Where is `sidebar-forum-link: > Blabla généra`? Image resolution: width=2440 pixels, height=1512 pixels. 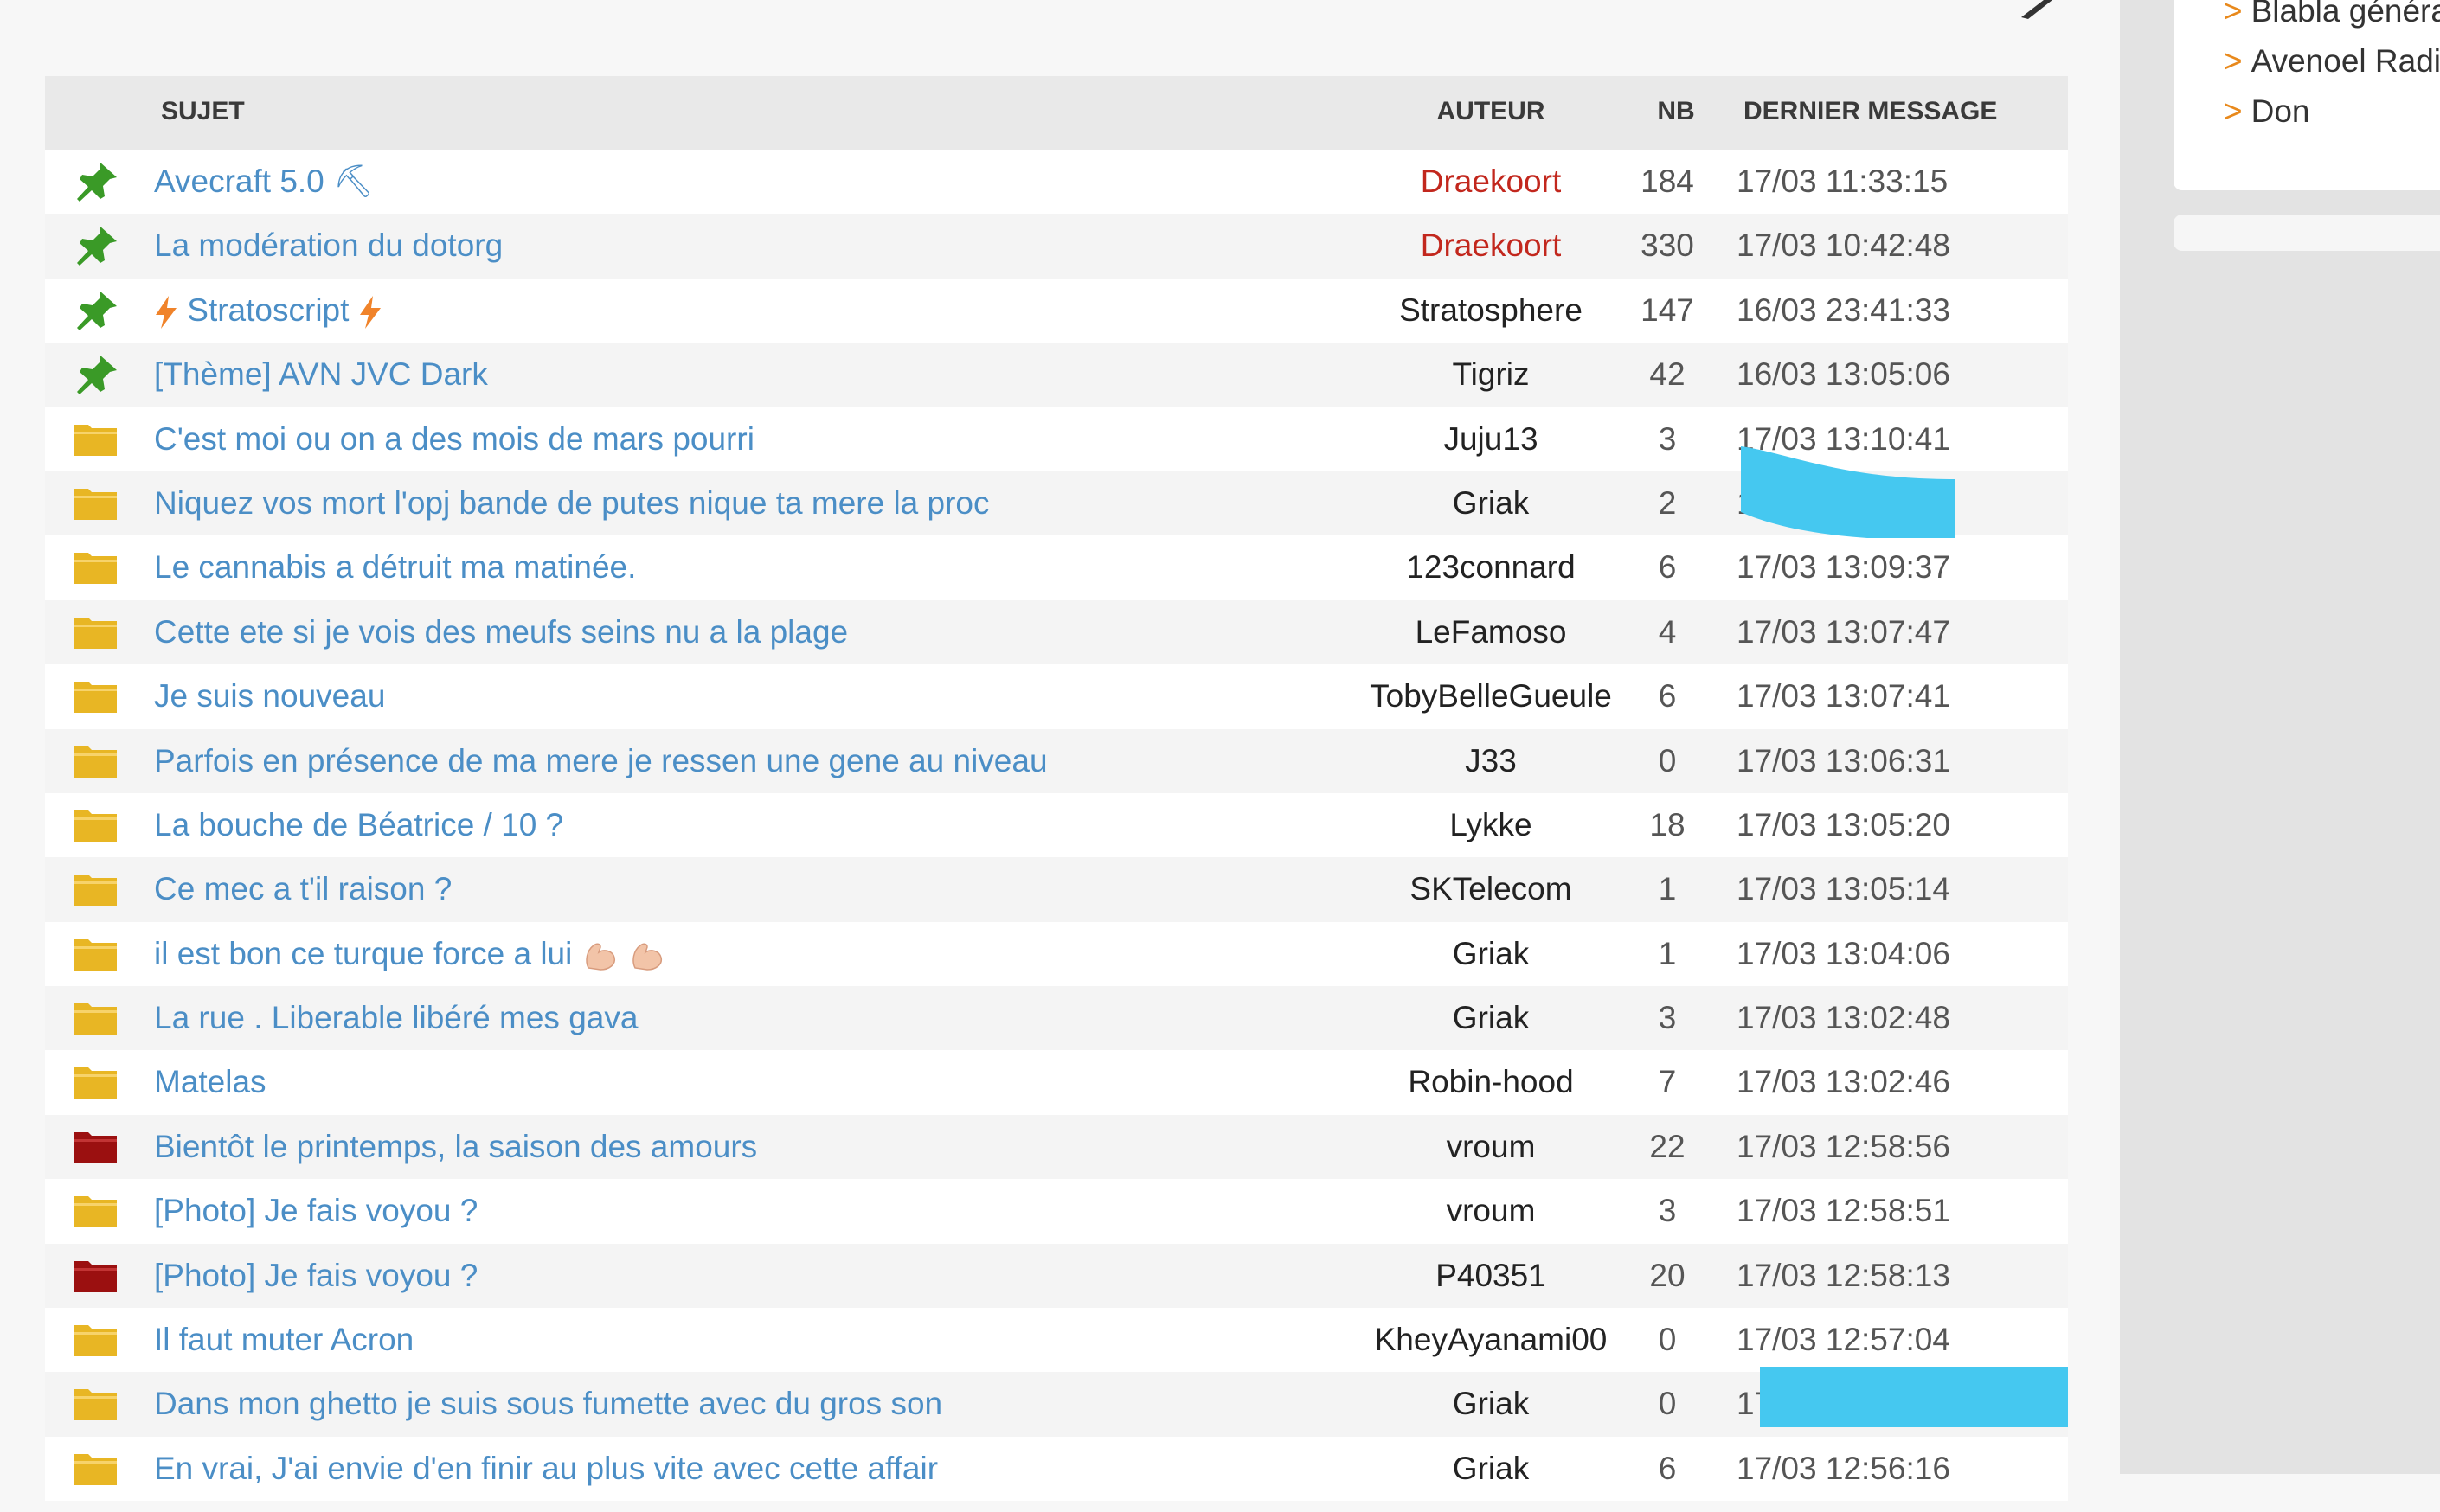
sidebar-forum-link: > Blabla généra is located at coordinates (2332, 14).